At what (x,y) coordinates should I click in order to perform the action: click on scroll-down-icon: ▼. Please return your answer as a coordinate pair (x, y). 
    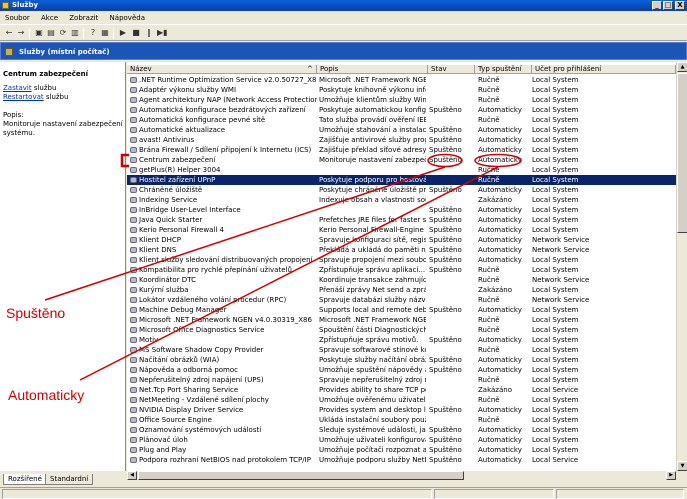
    Looking at the image, I should click on (682, 466).